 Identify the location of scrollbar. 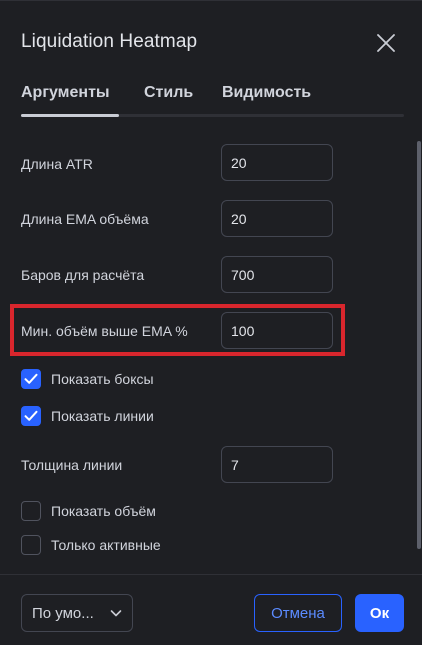
(419, 345).